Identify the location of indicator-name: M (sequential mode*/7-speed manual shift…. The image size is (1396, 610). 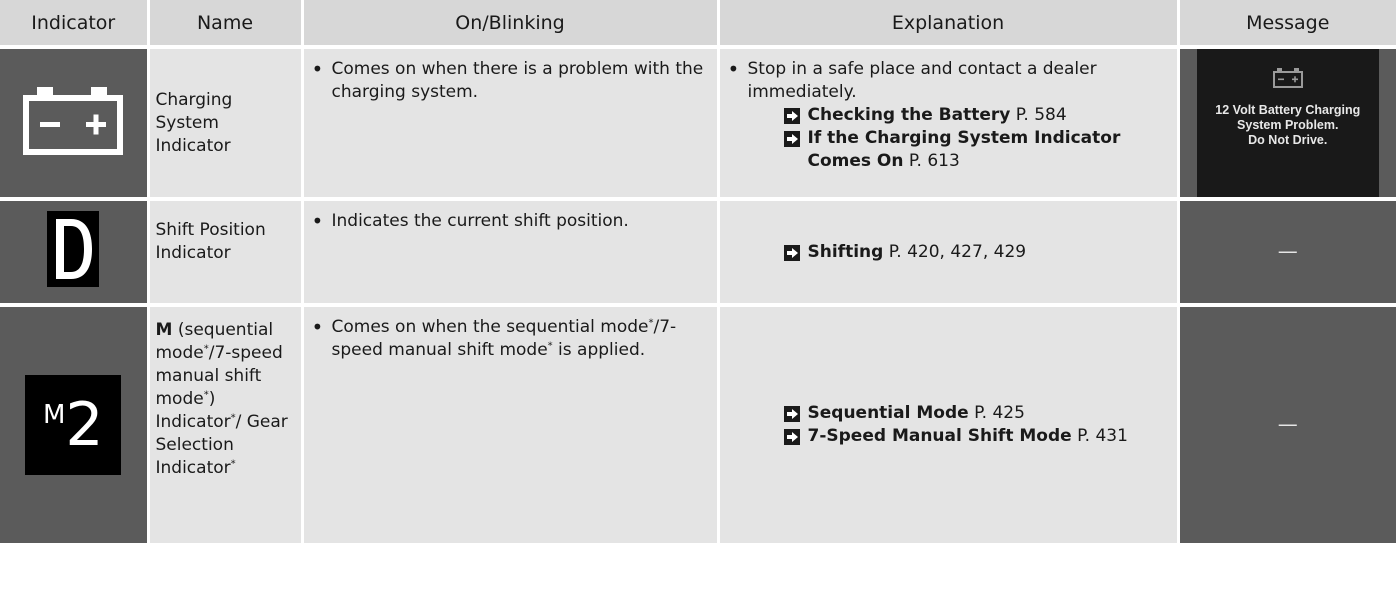
(221, 399).